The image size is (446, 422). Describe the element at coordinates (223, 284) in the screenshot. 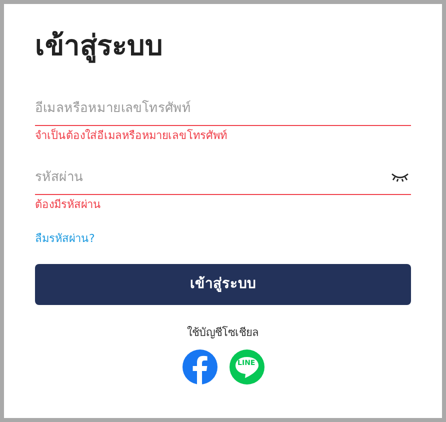

I see `login-button: เข้าสู่ระบบ` at that location.